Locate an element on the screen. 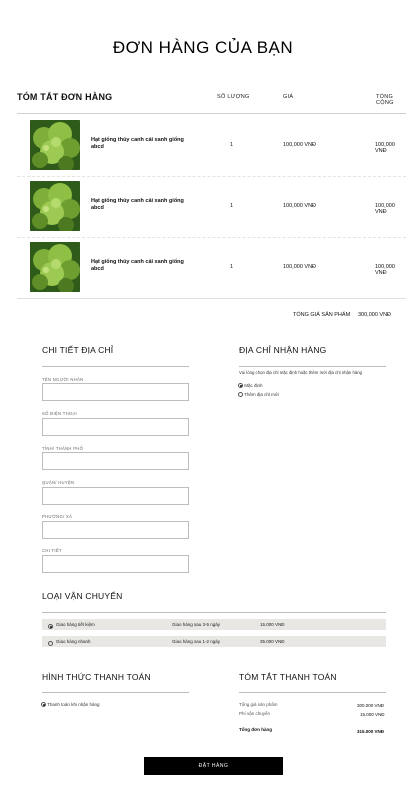 The height and width of the screenshot is (794, 406). order-summary-header: TÓM TẮT ĐƠN HÀNG SỐ LƯỢNG GIÁ TỔNG CỘNG is located at coordinates (211, 99).